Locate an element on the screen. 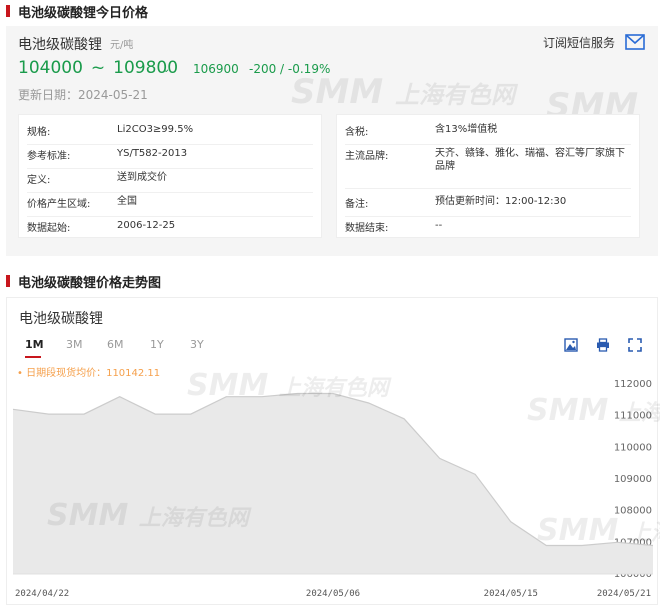  info-row: 价格产生区域: 全国 is located at coordinates (170, 206).